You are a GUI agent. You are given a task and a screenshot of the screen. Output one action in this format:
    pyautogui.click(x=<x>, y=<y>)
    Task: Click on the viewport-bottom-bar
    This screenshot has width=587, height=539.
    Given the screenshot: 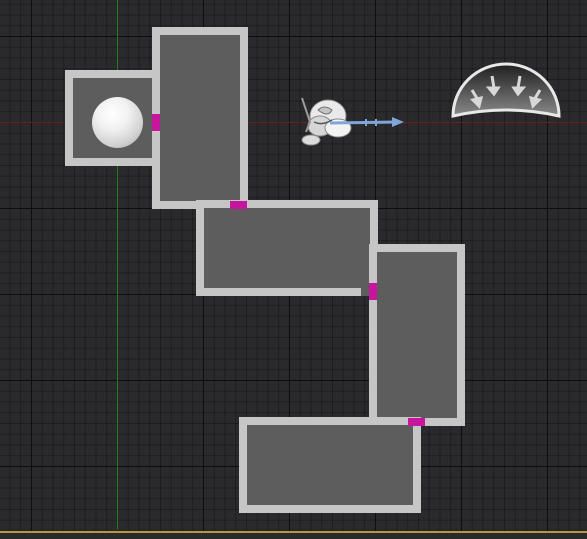 What is the action you would take?
    pyautogui.click(x=293, y=535)
    